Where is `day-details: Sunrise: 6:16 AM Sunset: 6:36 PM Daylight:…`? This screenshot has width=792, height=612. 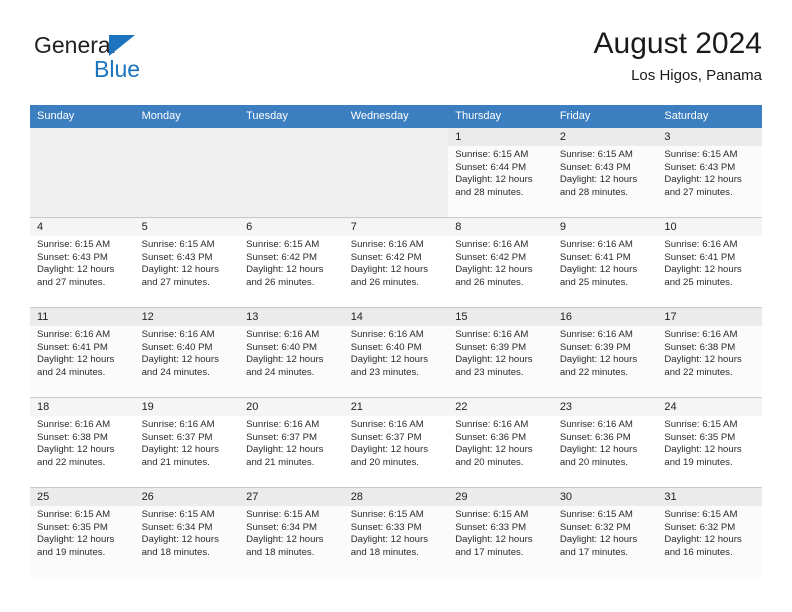
day-details: Sunrise: 6:16 AM Sunset: 6:36 PM Daylight:… is located at coordinates (605, 442).